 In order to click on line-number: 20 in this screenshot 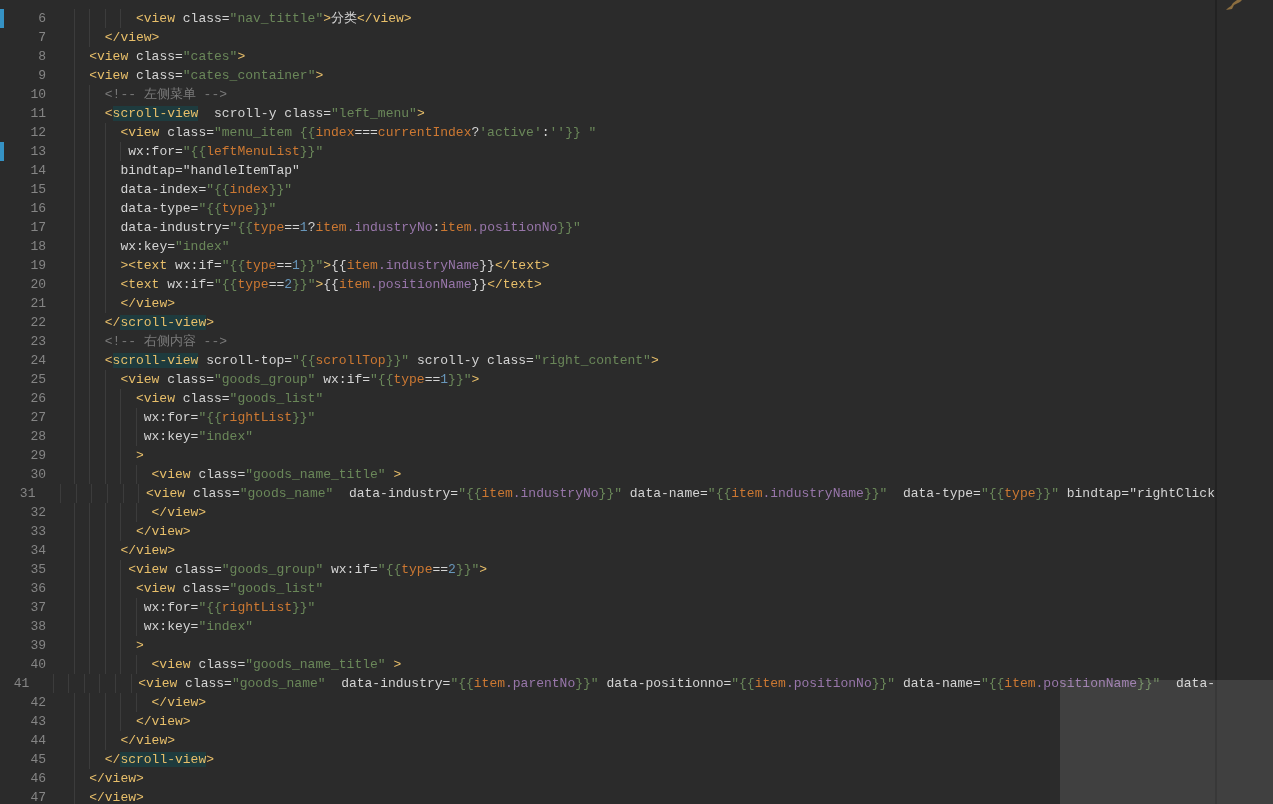, I will do `click(37, 284)`.